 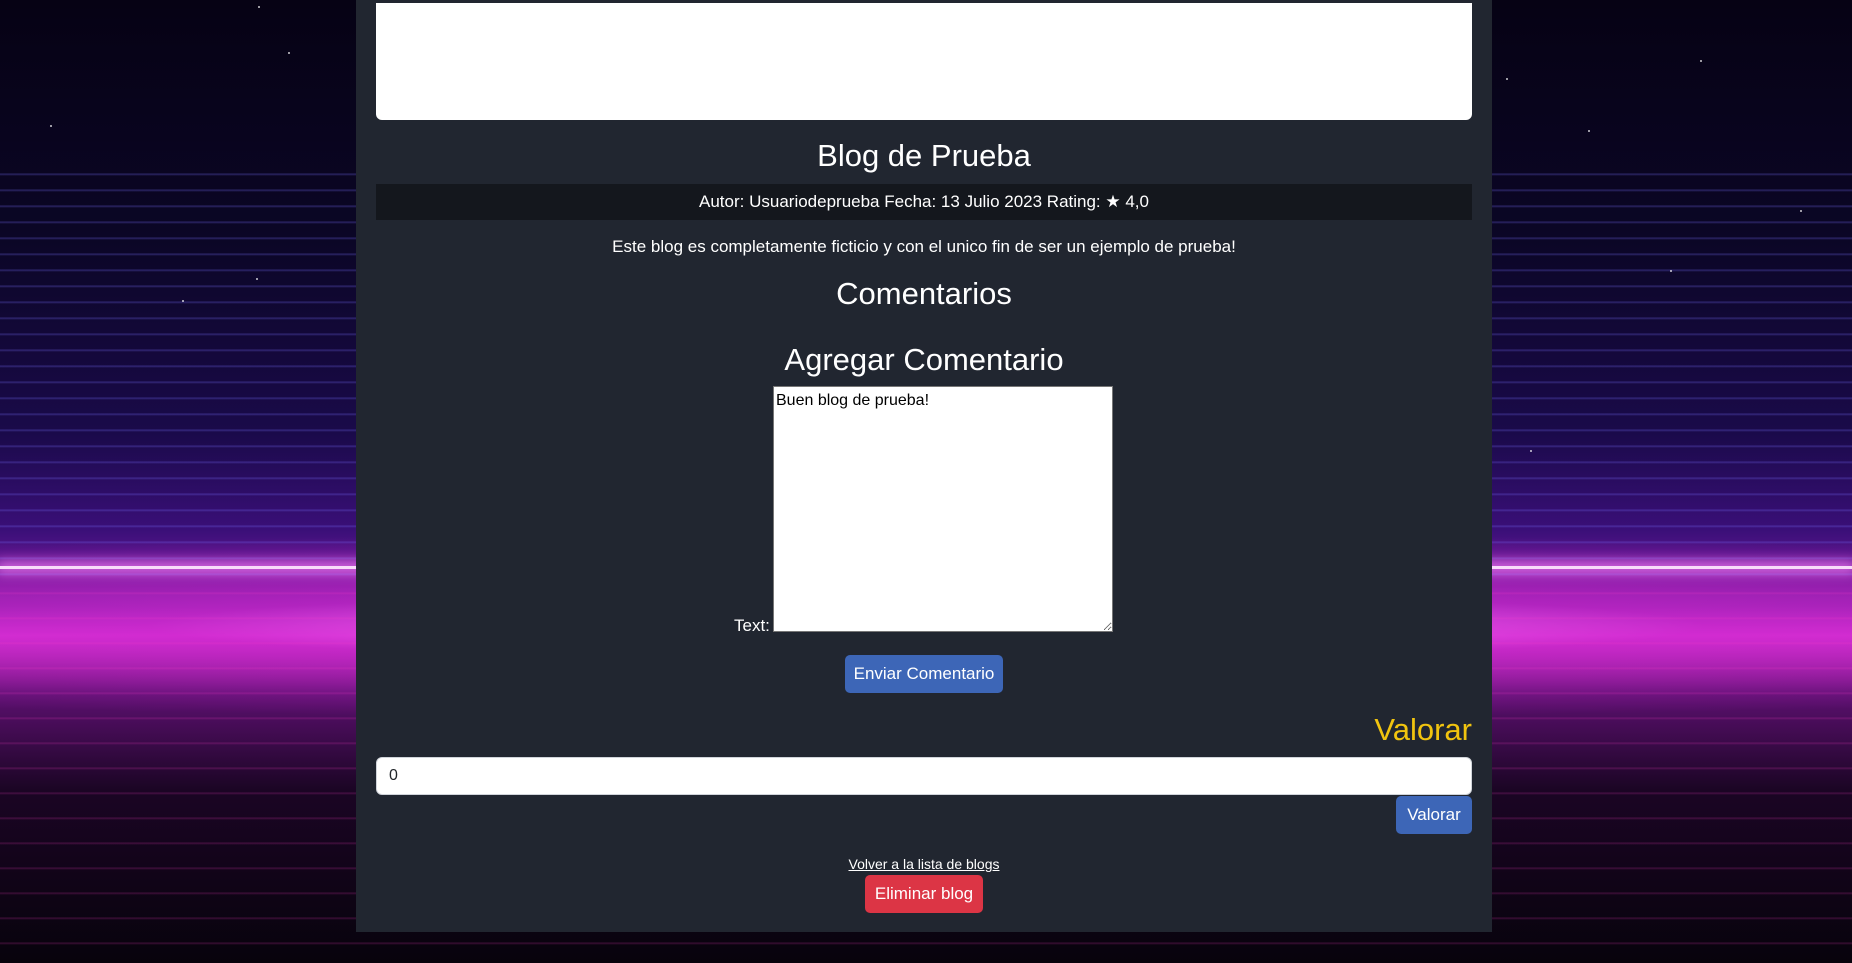 I want to click on comment-text-label: Text:, so click(x=752, y=625).